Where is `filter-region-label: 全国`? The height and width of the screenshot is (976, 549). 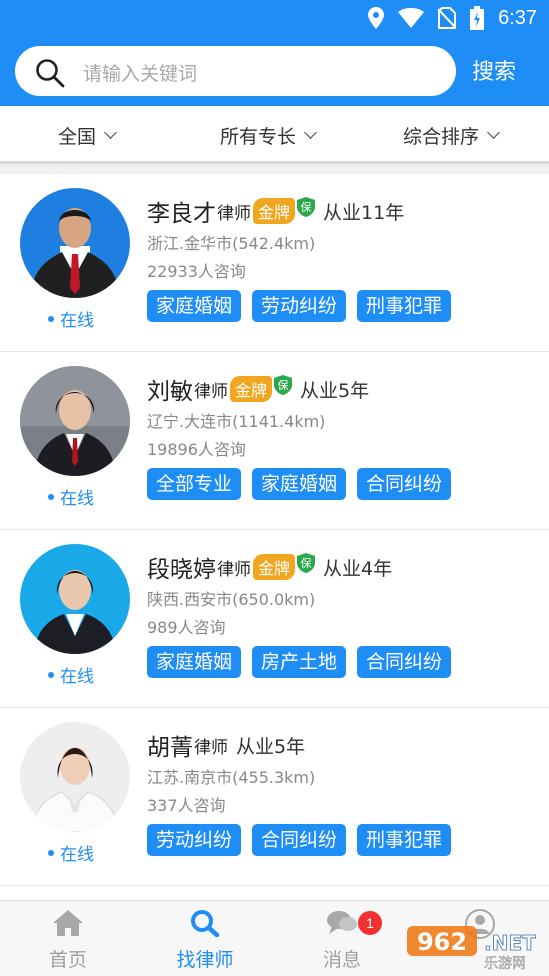
filter-region-label: 全国 is located at coordinates (77, 137).